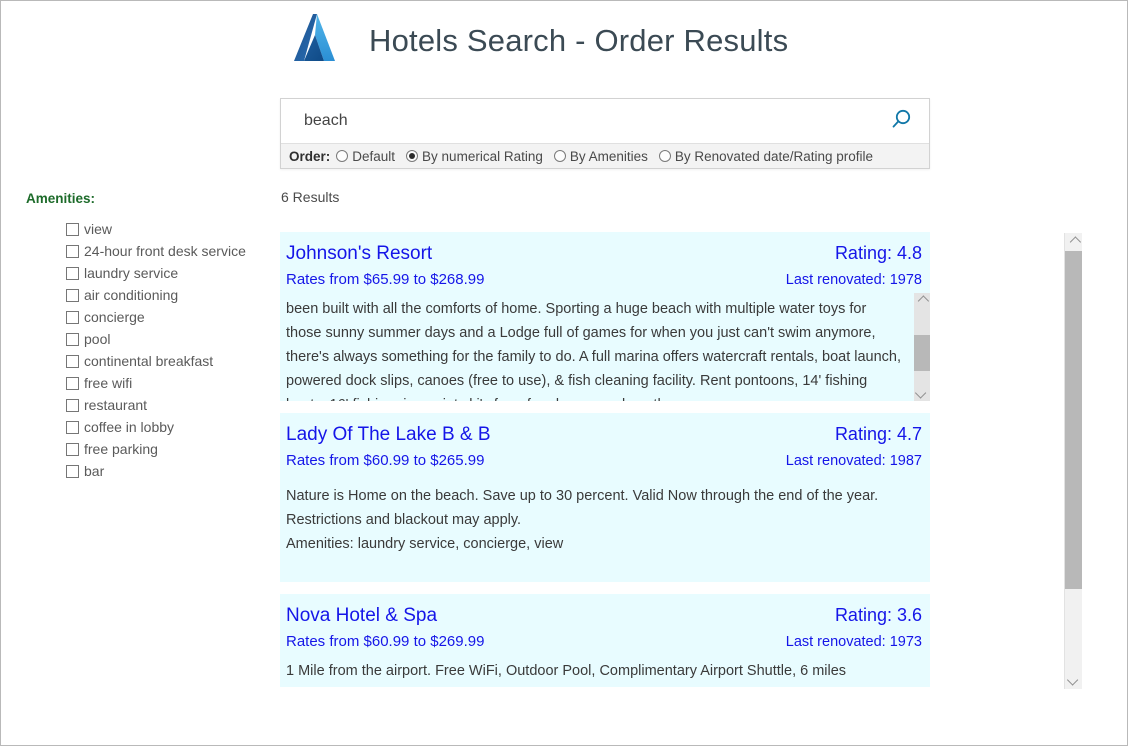  Describe the element at coordinates (664, 156) in the screenshot. I see `radio-renovated-date` at that location.